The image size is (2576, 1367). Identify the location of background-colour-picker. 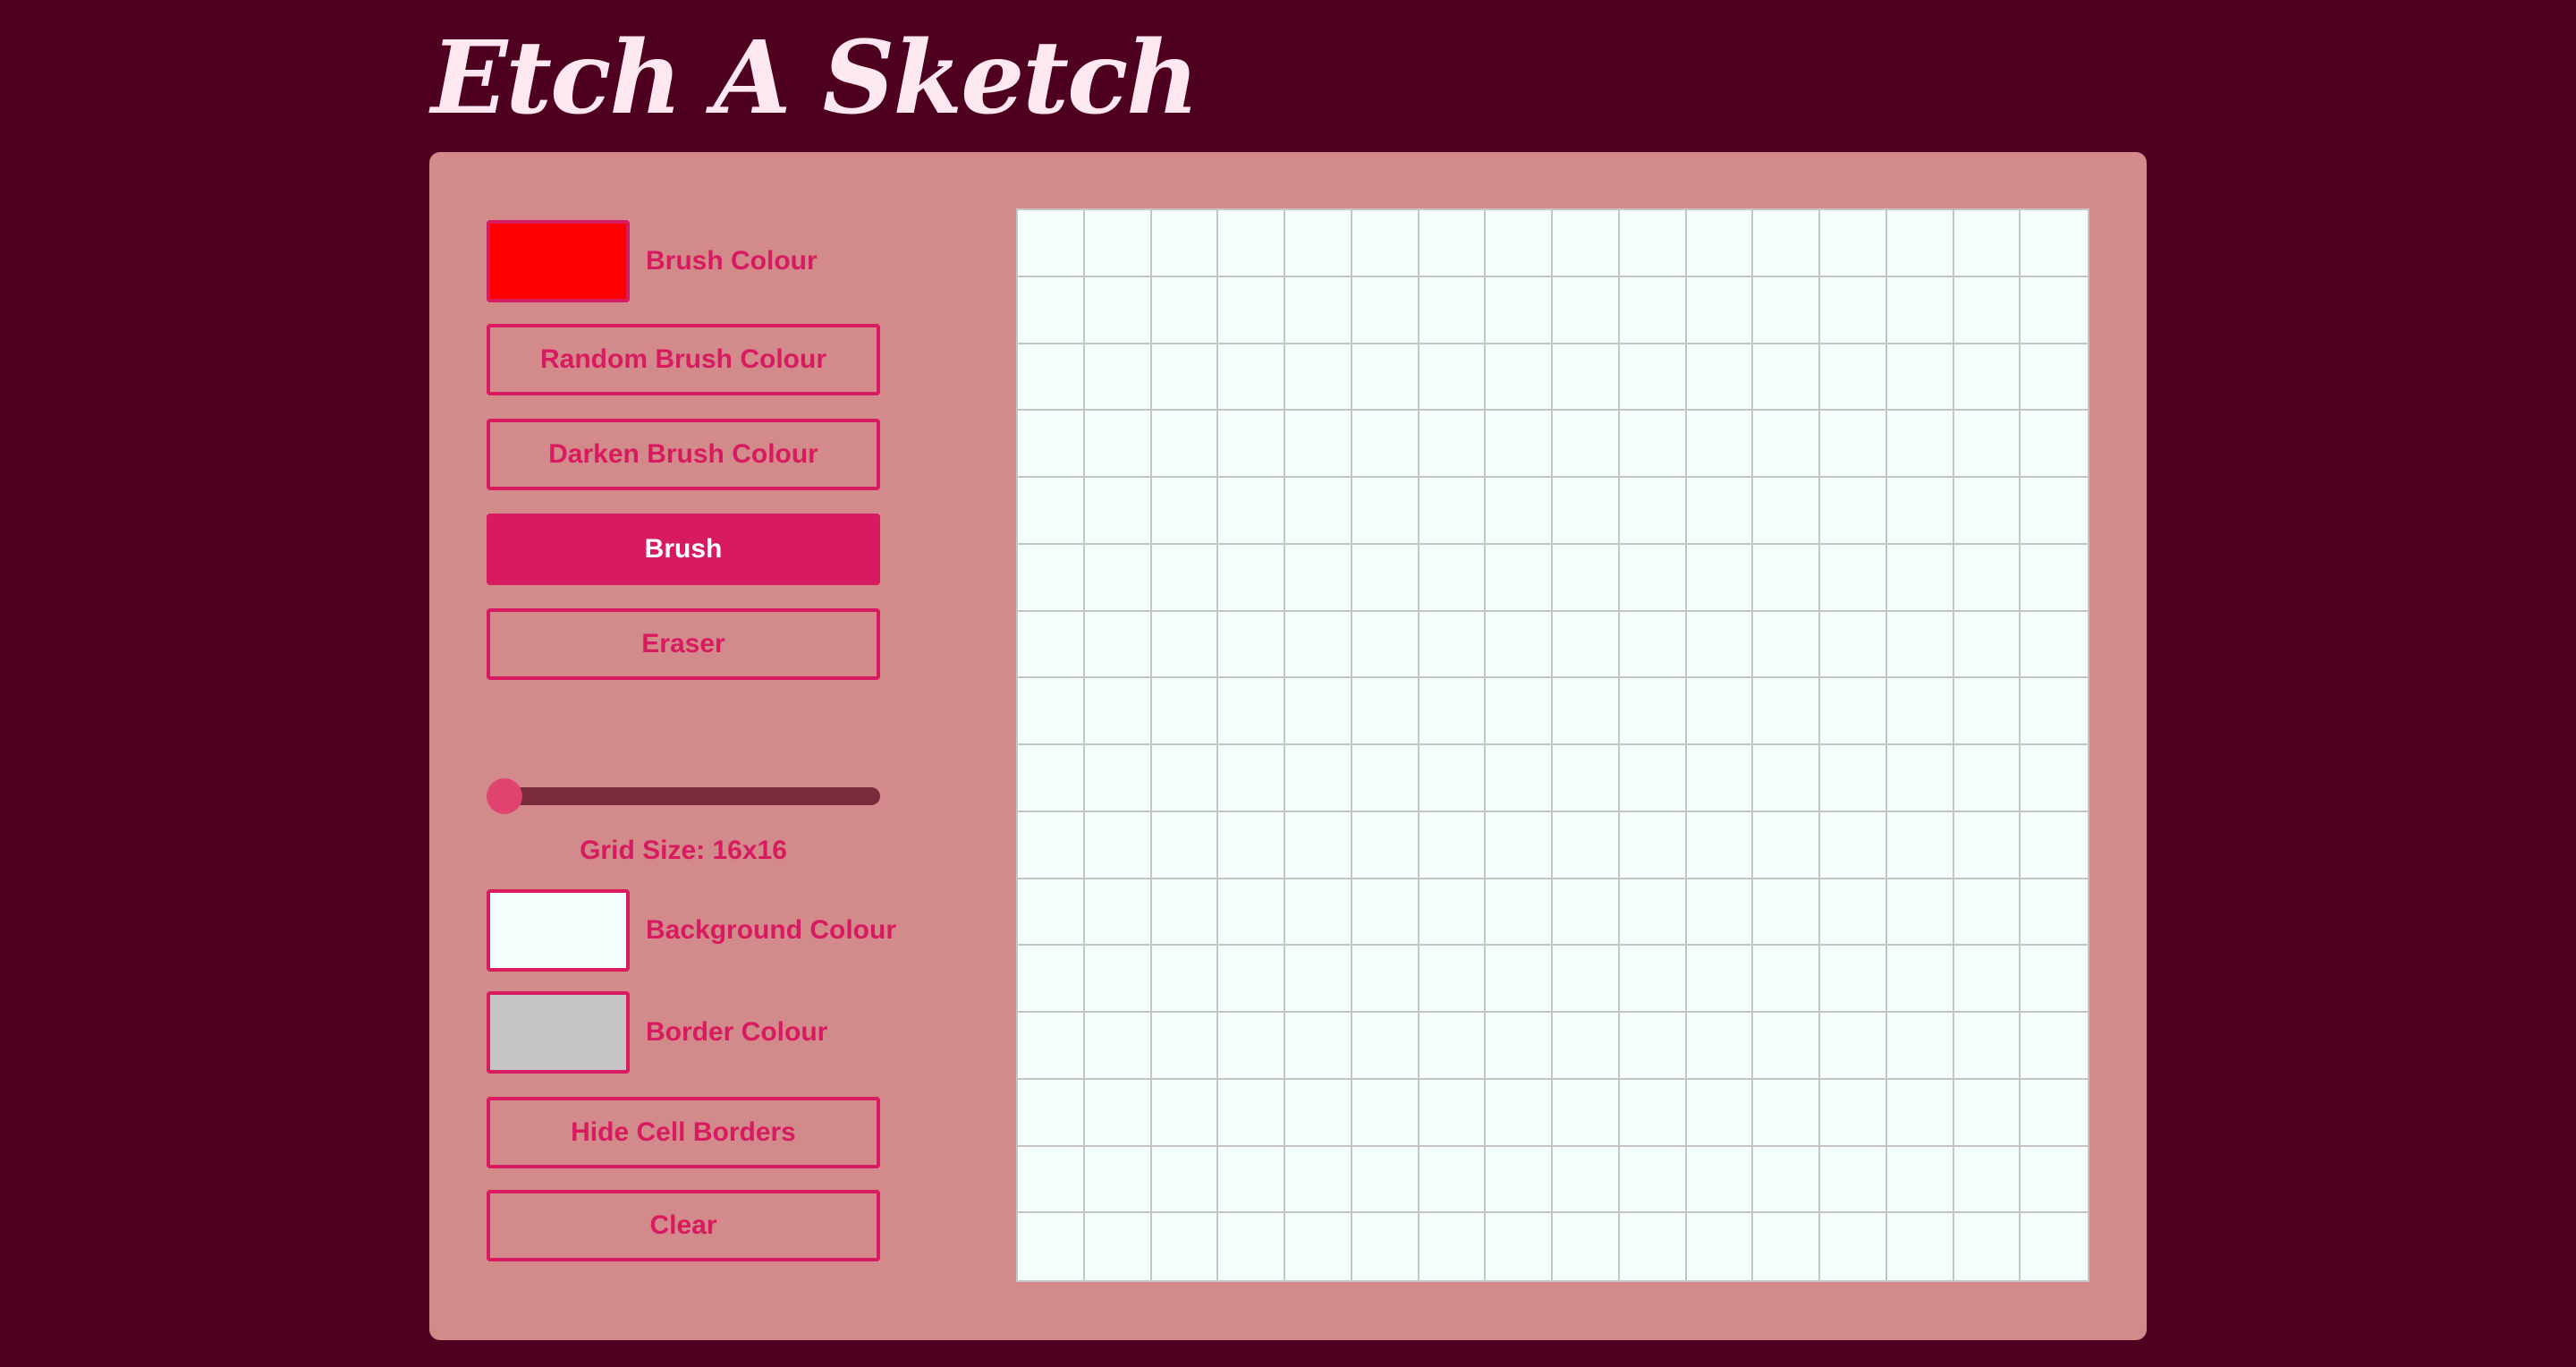
(558, 931).